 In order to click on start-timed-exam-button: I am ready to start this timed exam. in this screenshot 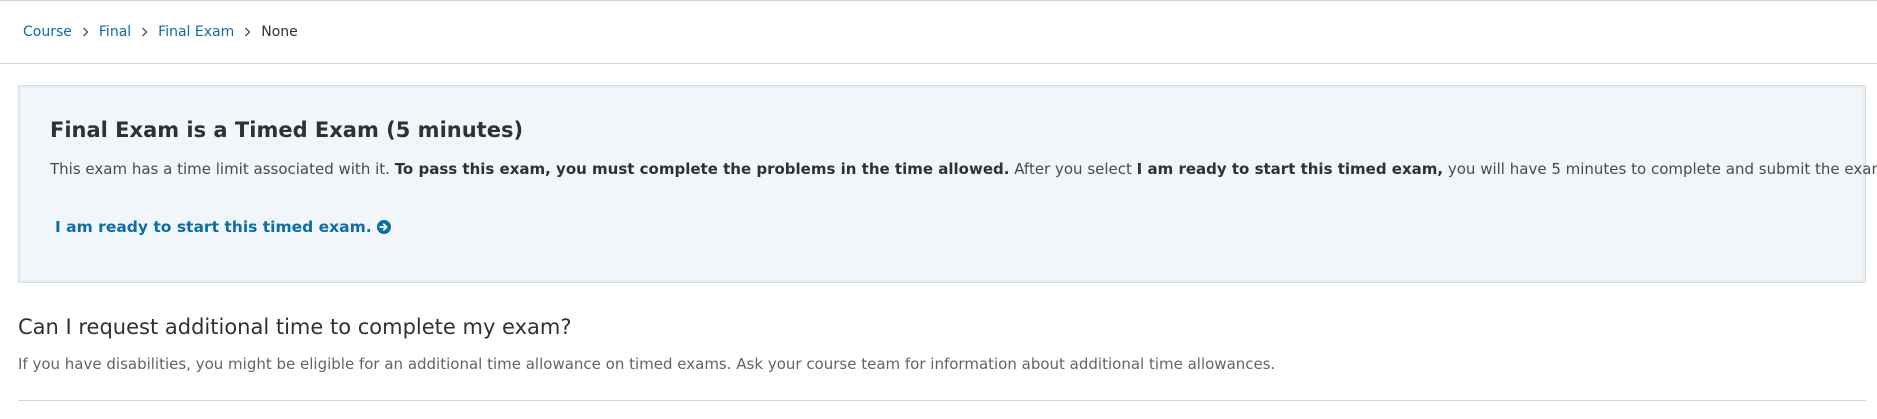, I will do `click(223, 227)`.